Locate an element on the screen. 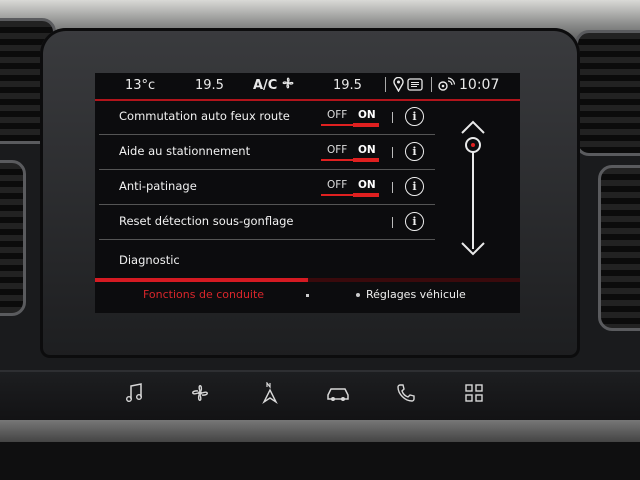 Image resolution: width=640 pixels, height=480 pixels. setting-row-auto-high-beam: Commutation auto feux route OFF ON i is located at coordinates (267, 117).